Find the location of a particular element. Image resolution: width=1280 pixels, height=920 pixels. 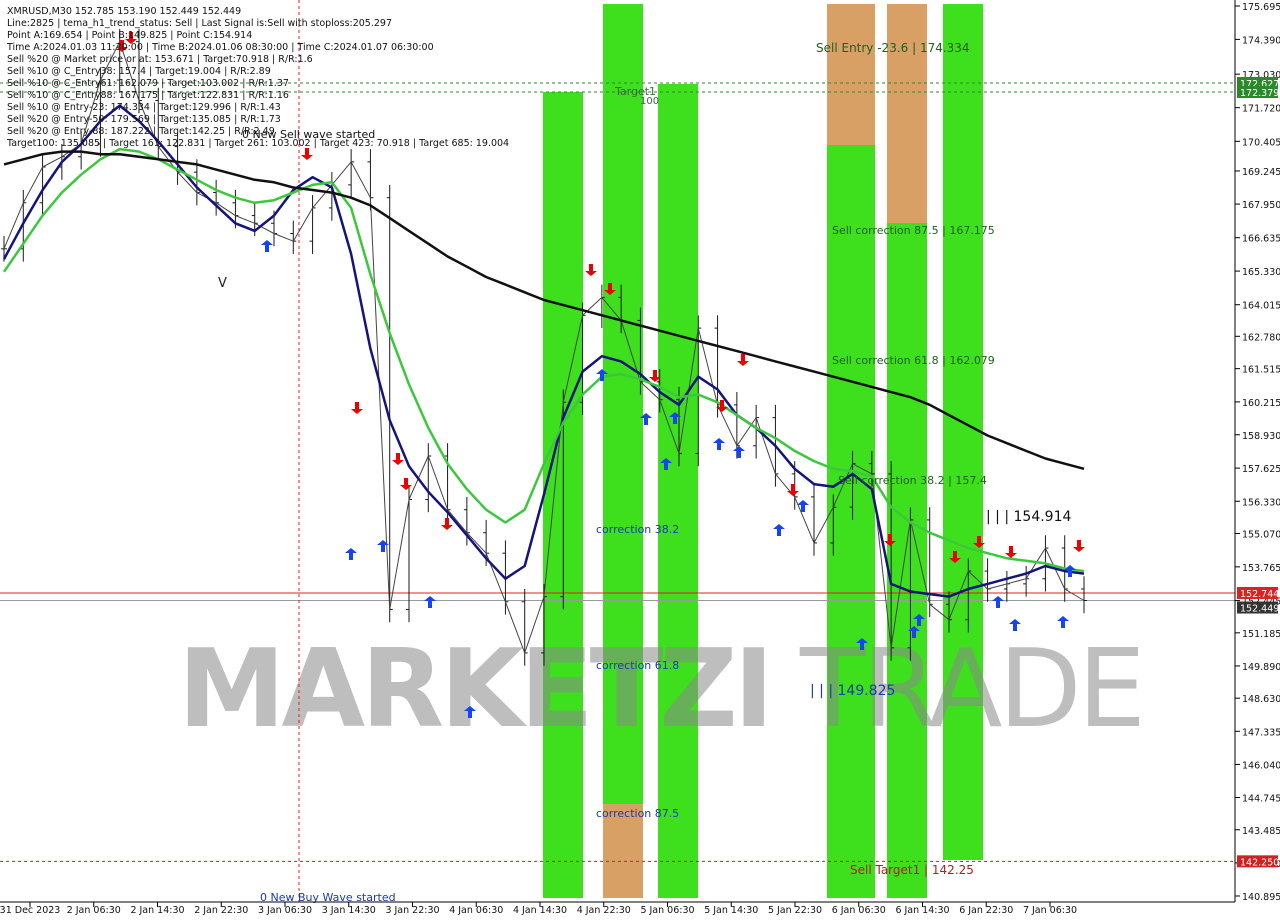

x-tick-label: 2 Jan 22:30 is located at coordinates (221, 910).